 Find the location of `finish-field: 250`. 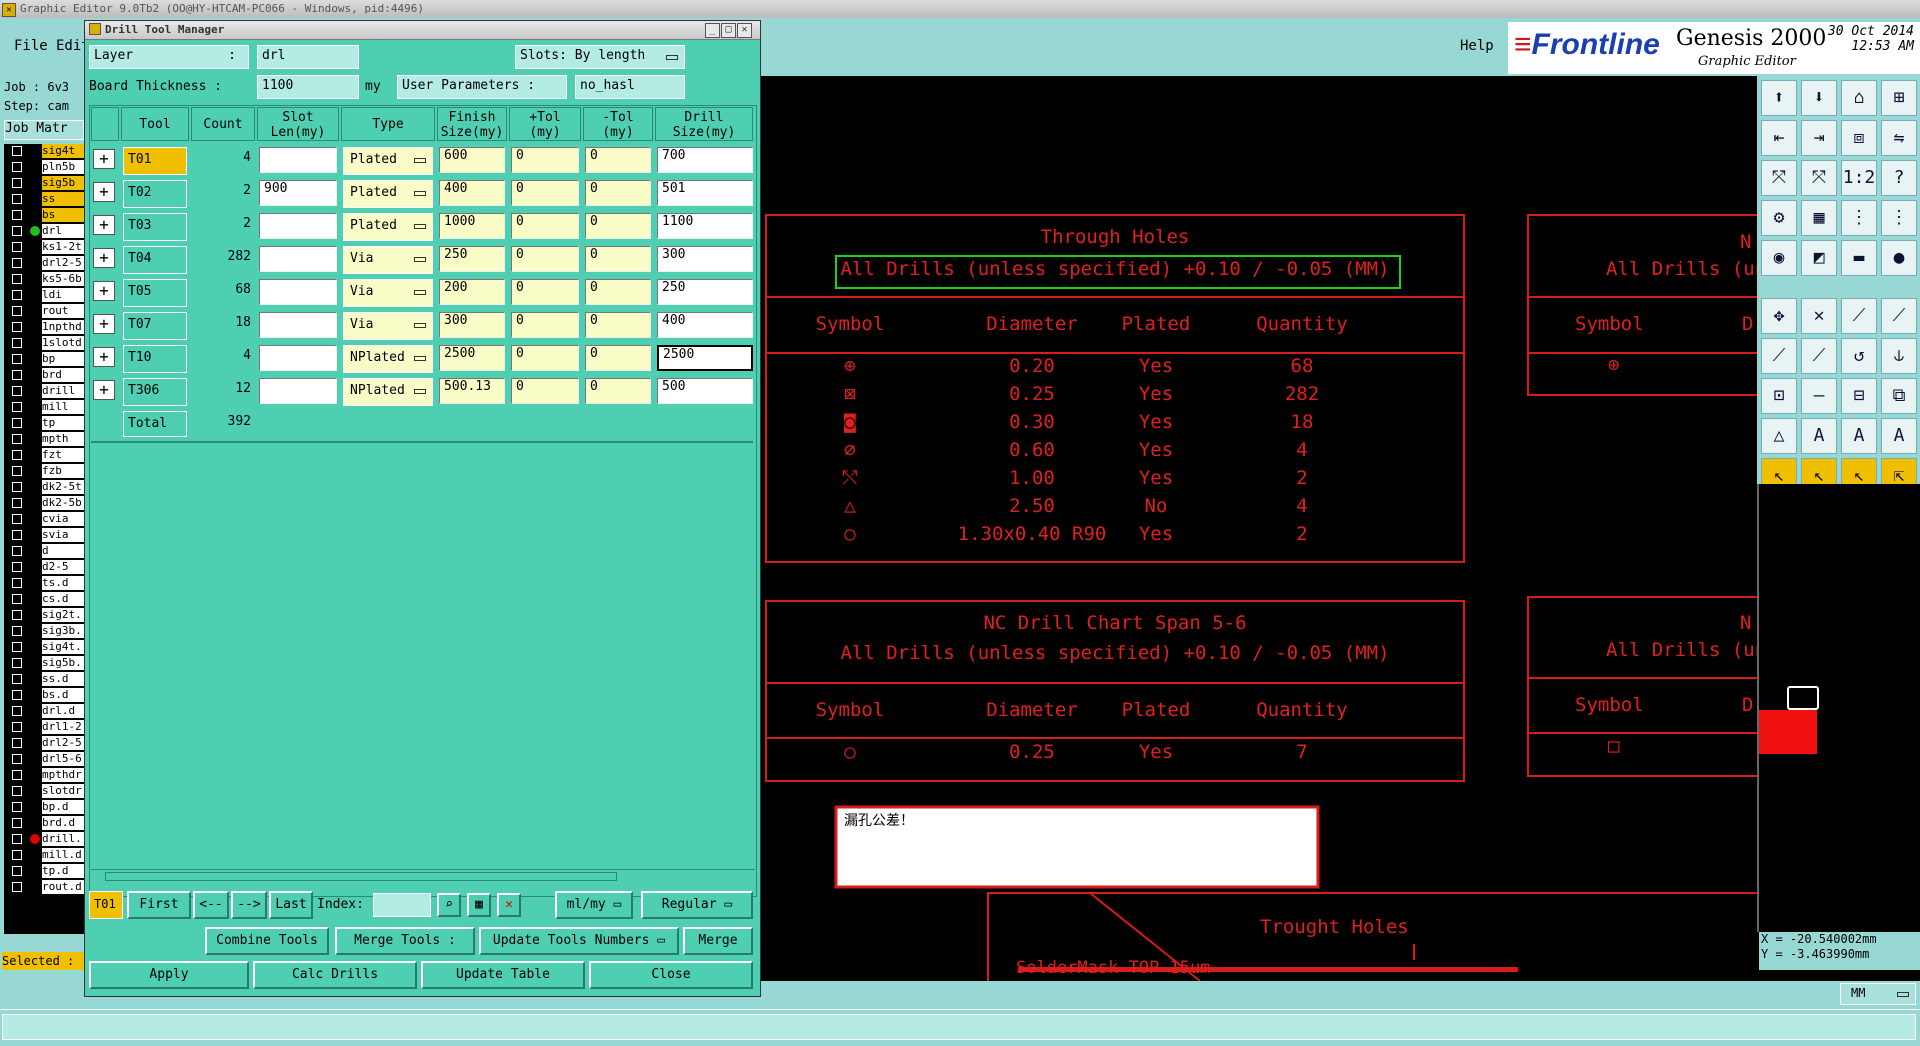

finish-field: 250 is located at coordinates (472, 259).